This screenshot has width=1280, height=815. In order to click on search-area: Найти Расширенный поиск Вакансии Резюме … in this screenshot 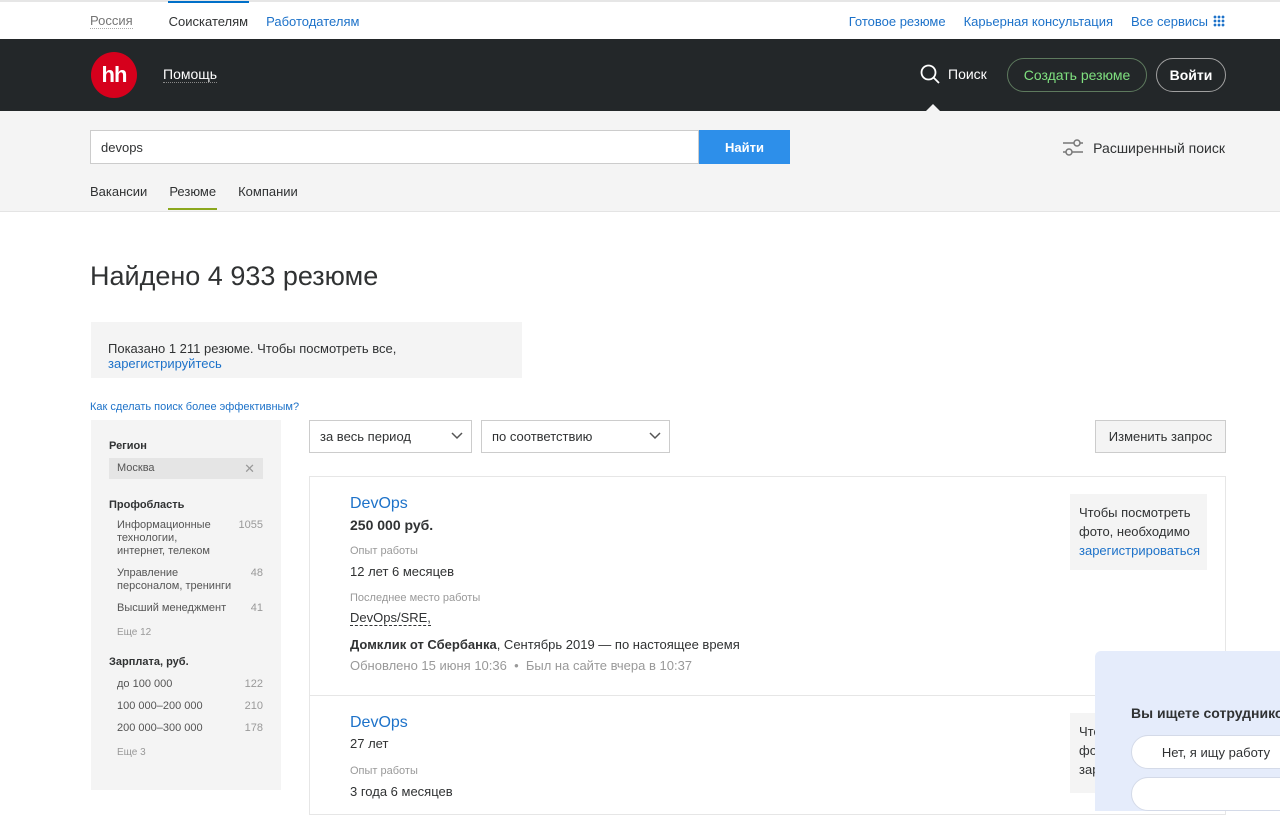, I will do `click(640, 161)`.